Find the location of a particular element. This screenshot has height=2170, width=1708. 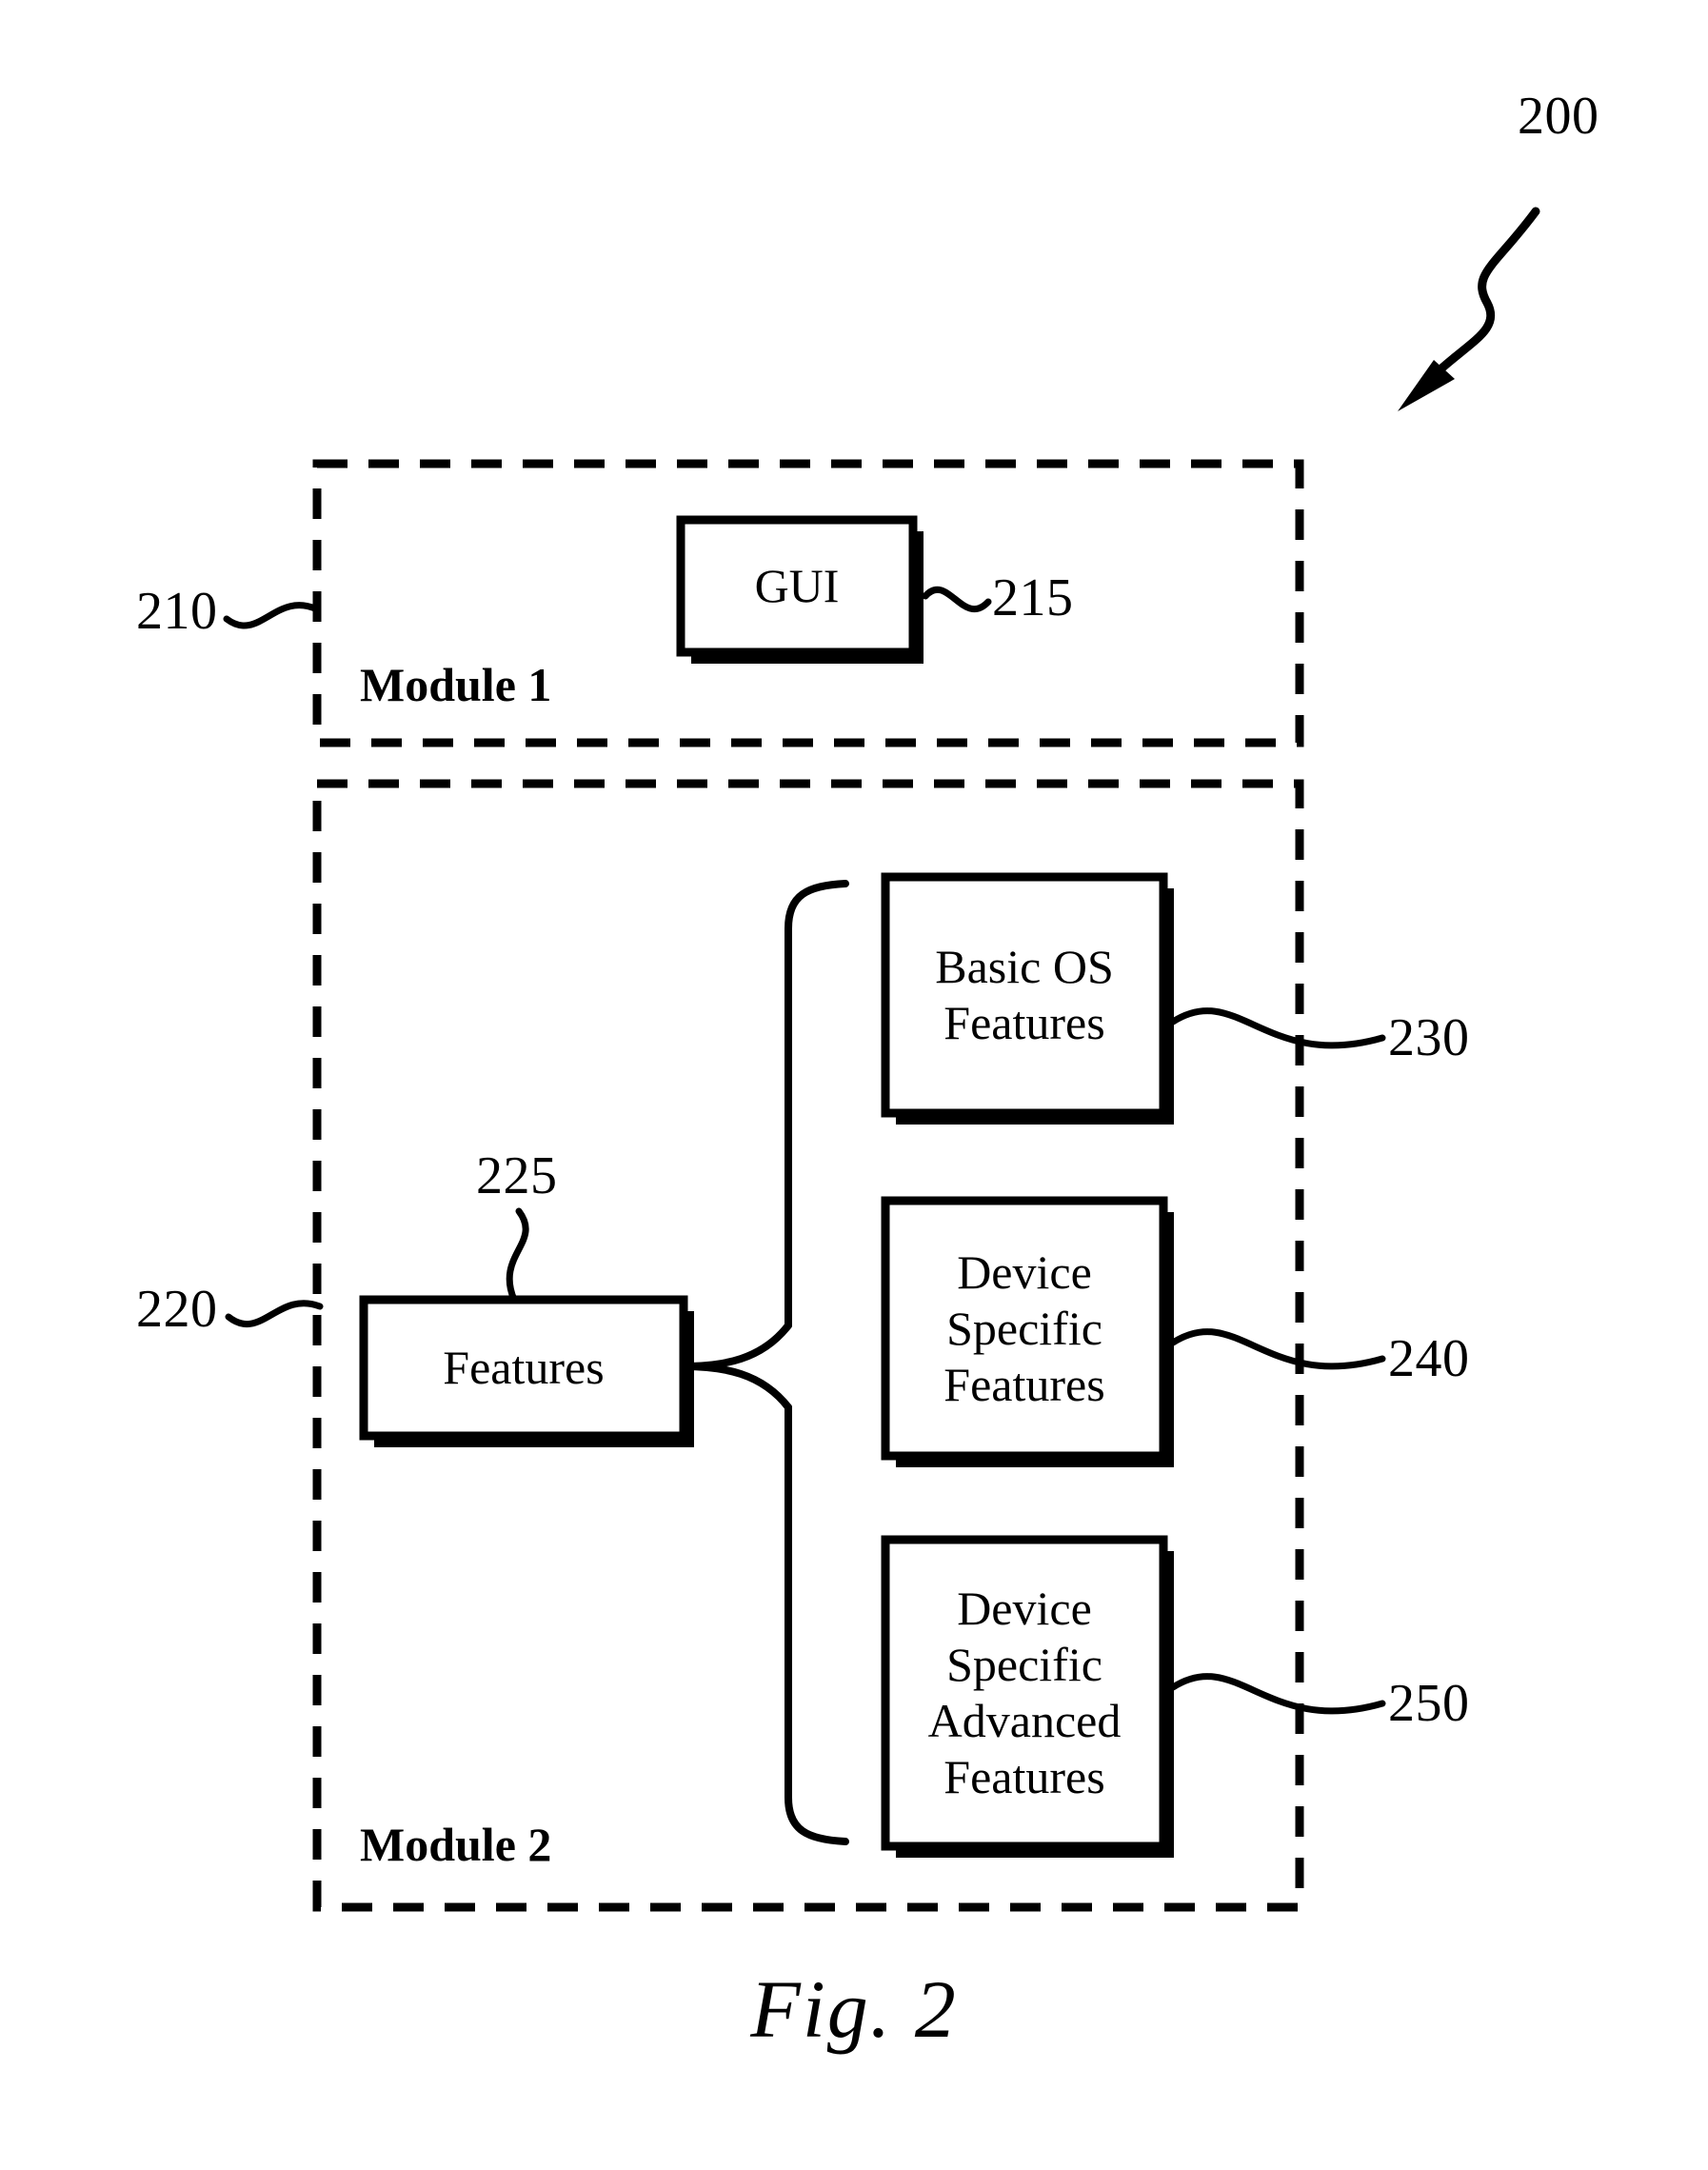

module-2-ref: 220 is located at coordinates (177, 1309).